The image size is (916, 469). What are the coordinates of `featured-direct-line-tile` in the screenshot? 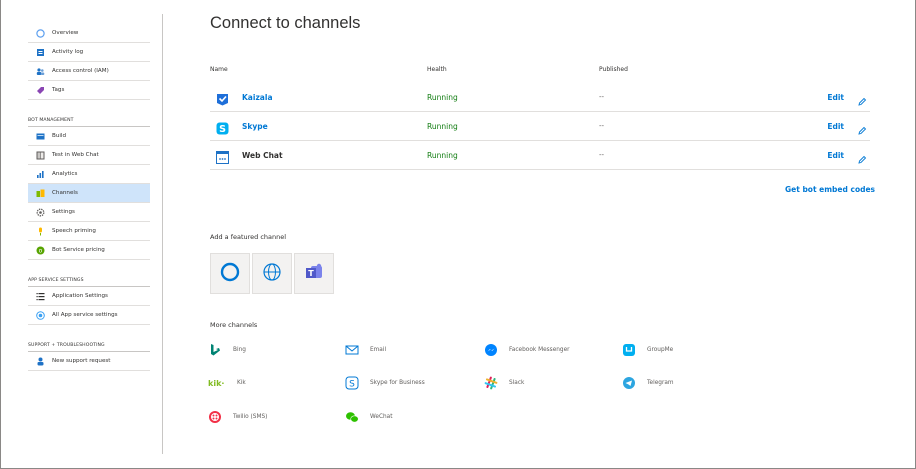 It's located at (272, 273).